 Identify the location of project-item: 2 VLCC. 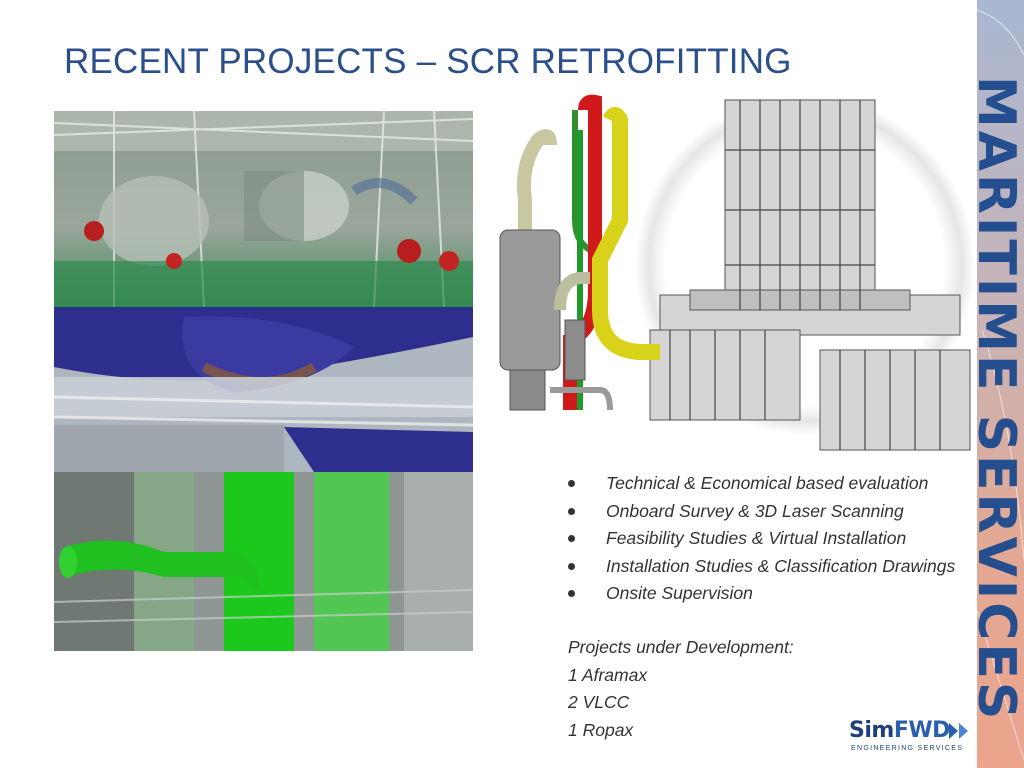
(599, 702).